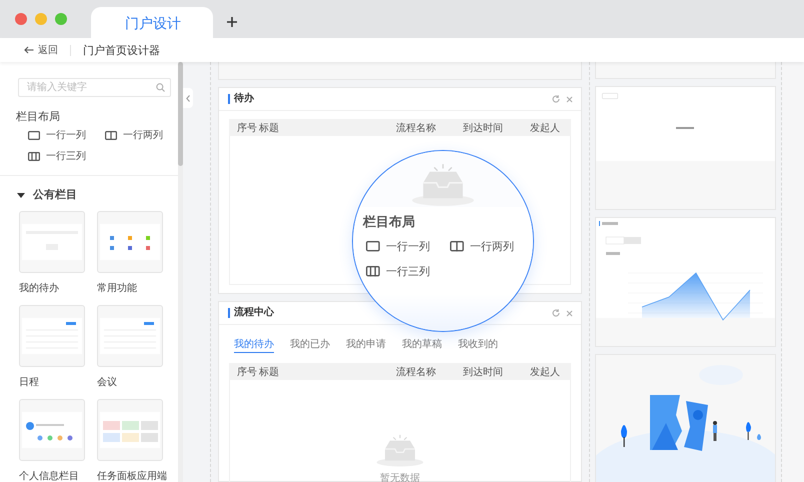 This screenshot has height=482, width=804. I want to click on page-title: 门户首页设计器, so click(121, 51).